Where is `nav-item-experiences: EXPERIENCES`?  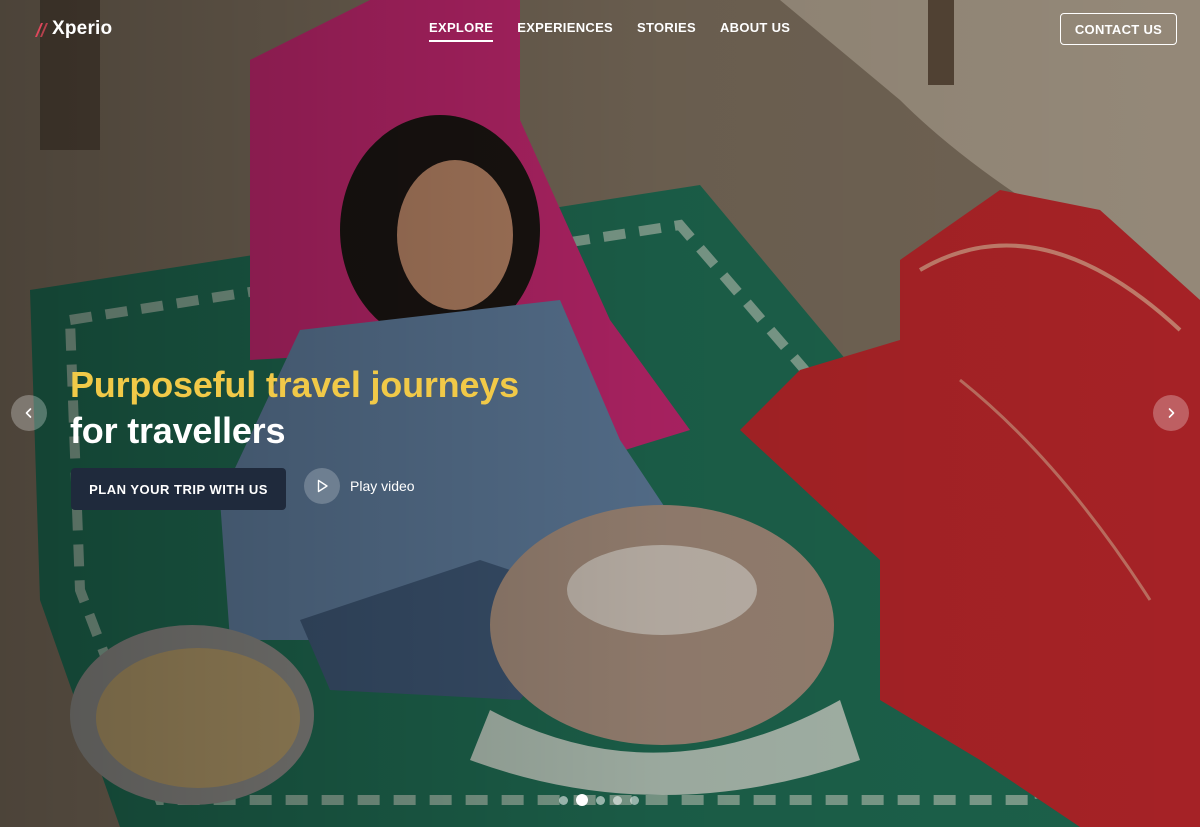 nav-item-experiences: EXPERIENCES is located at coordinates (565, 31).